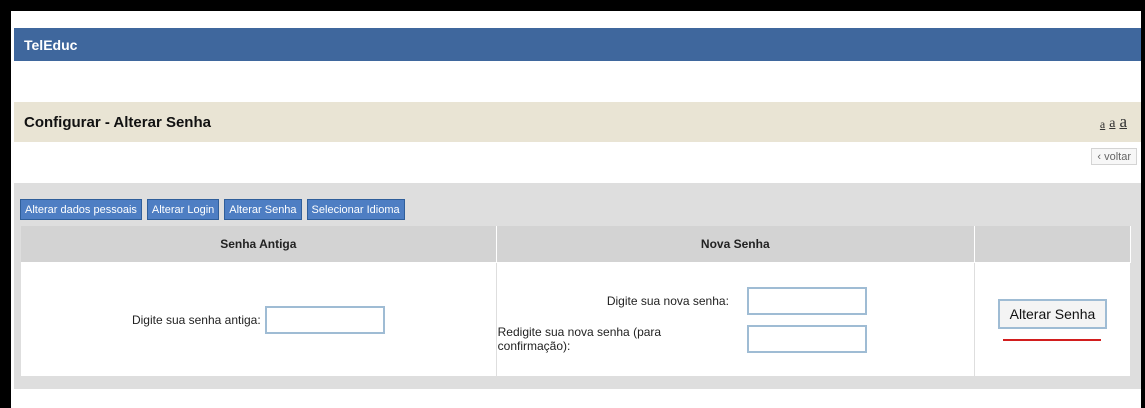 This screenshot has height=408, width=1145. What do you see at coordinates (324, 319) in the screenshot?
I see `old-password-input` at bounding box center [324, 319].